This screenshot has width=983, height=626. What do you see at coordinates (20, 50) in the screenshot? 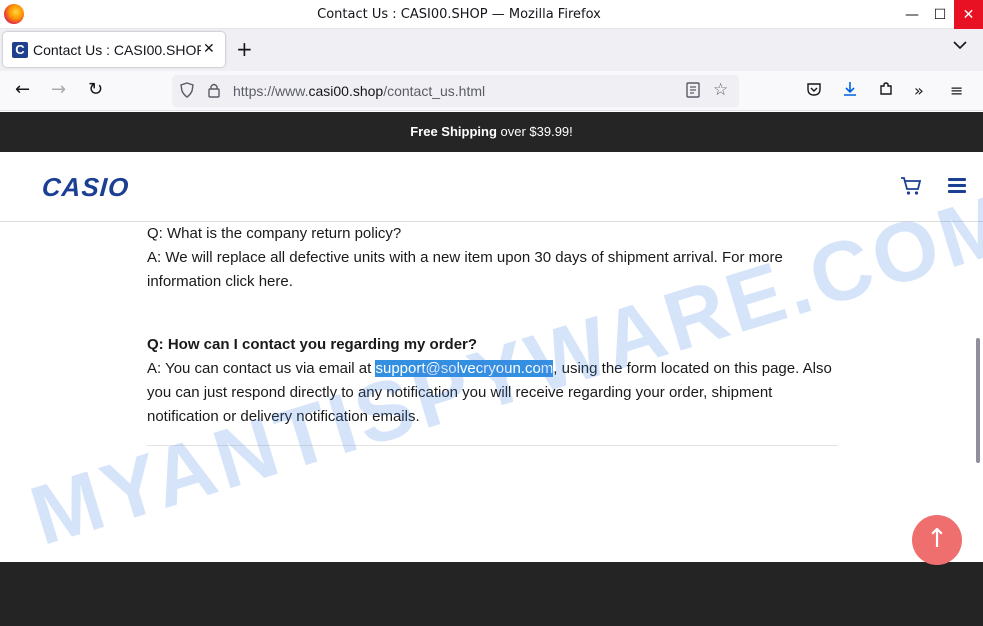
I see `casio-favicon-icon: C` at bounding box center [20, 50].